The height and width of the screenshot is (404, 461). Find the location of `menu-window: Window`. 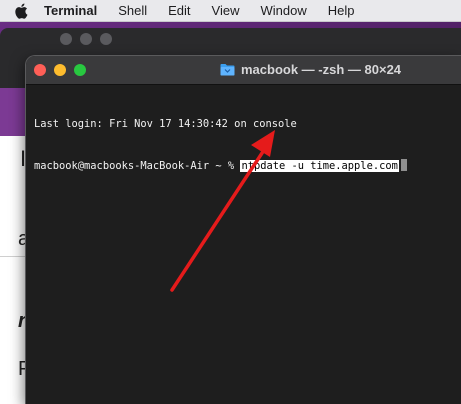

menu-window: Window is located at coordinates (284, 10).